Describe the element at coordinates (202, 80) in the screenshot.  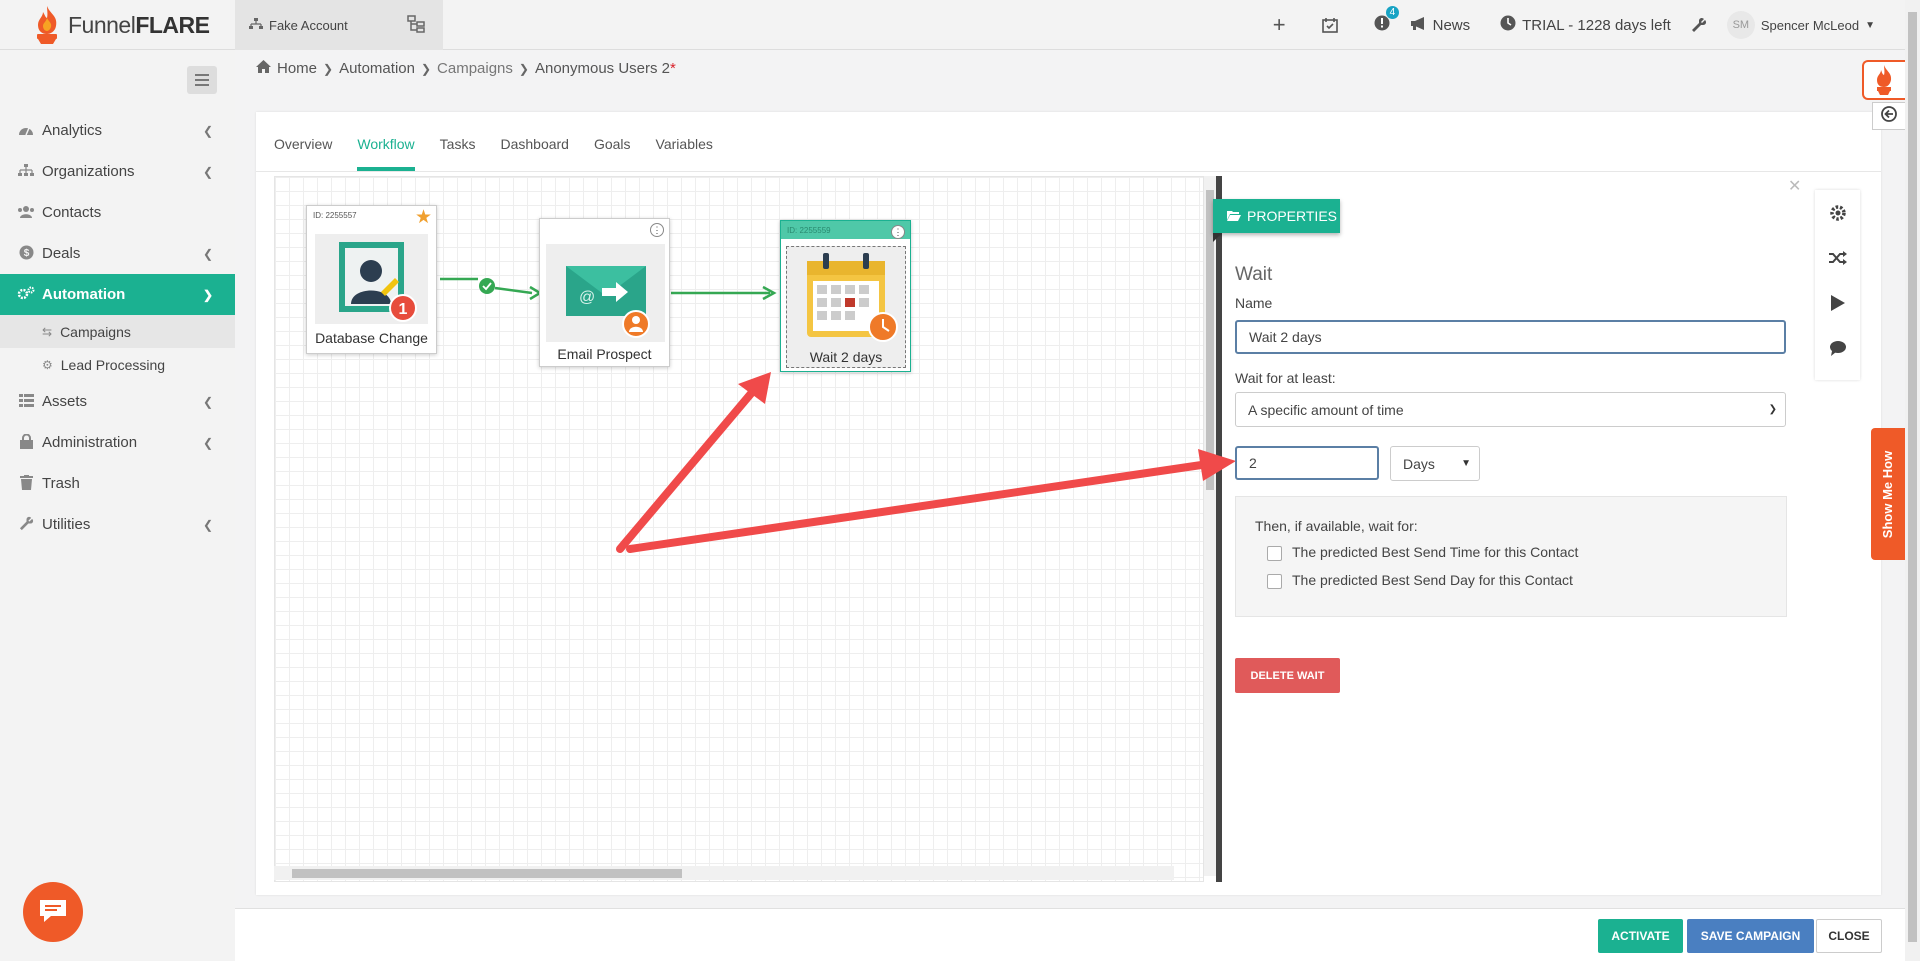
I see `hamburger-menu-icon` at that location.